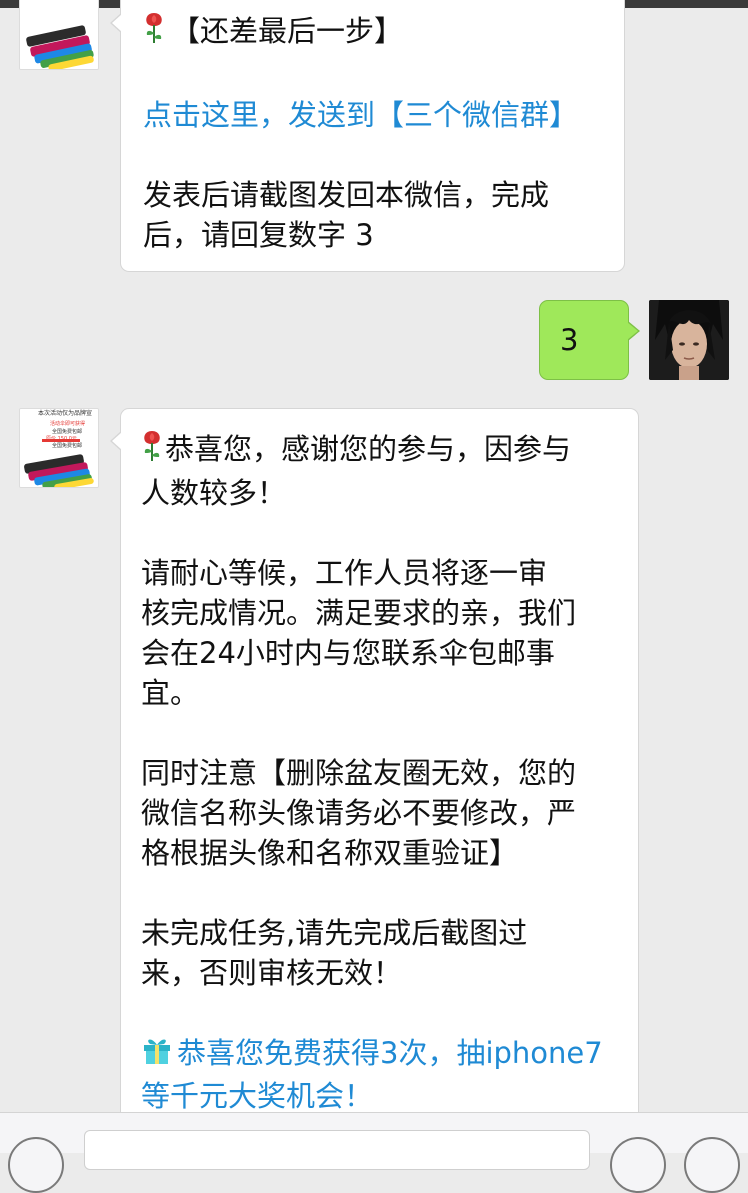 The image size is (748, 1193). What do you see at coordinates (359, 813) in the screenshot?
I see `notice-line2: 微信名称头像请务必不要修改，严` at bounding box center [359, 813].